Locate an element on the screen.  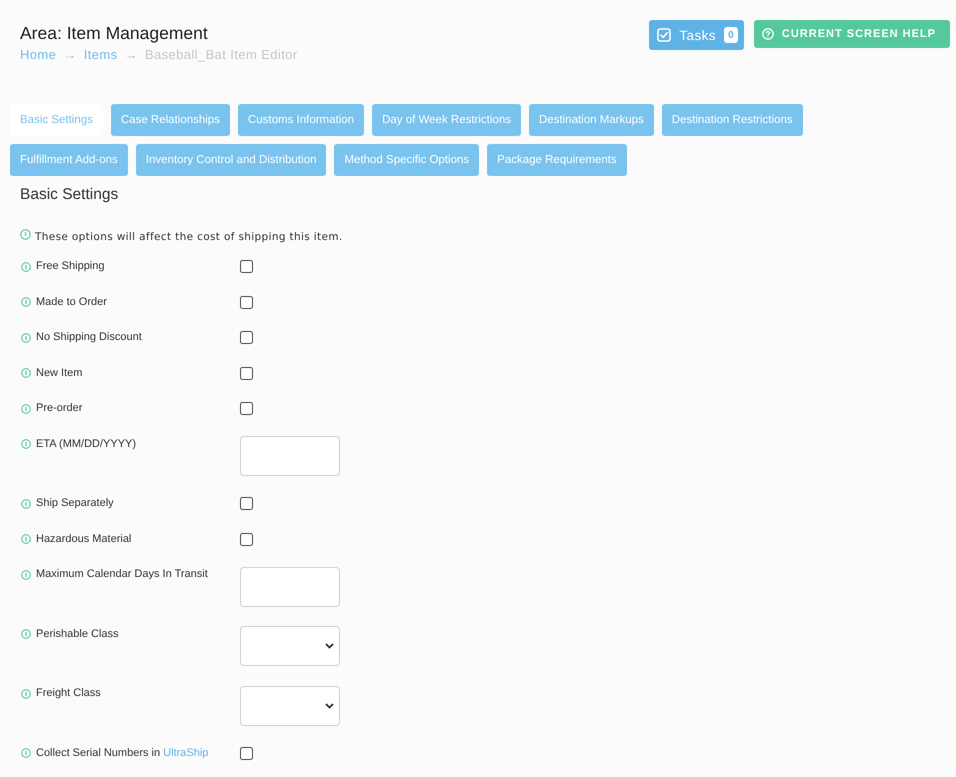
field-label: Pre-order is located at coordinates (59, 408).